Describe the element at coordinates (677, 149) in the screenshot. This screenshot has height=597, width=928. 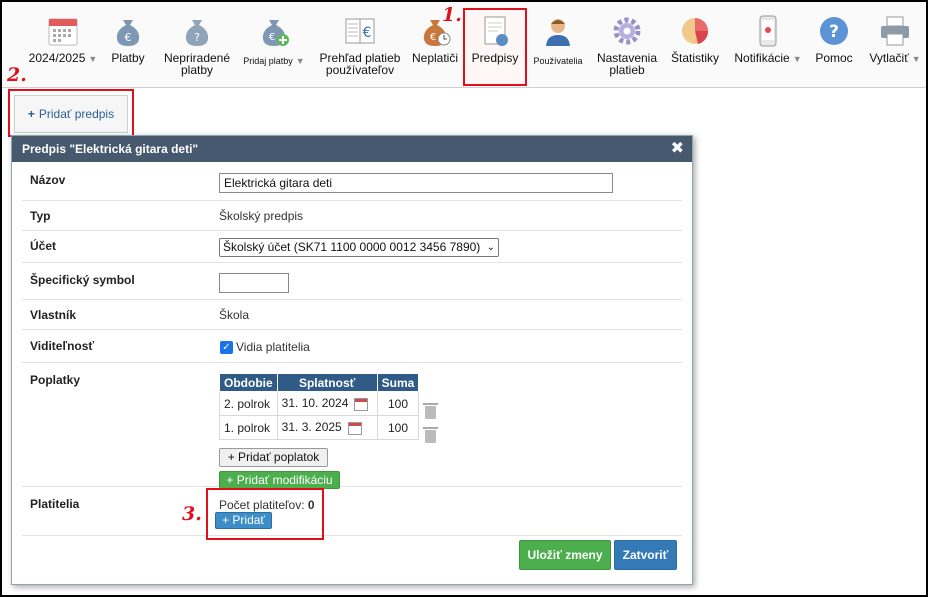
I see `close-icon: ✖` at that location.